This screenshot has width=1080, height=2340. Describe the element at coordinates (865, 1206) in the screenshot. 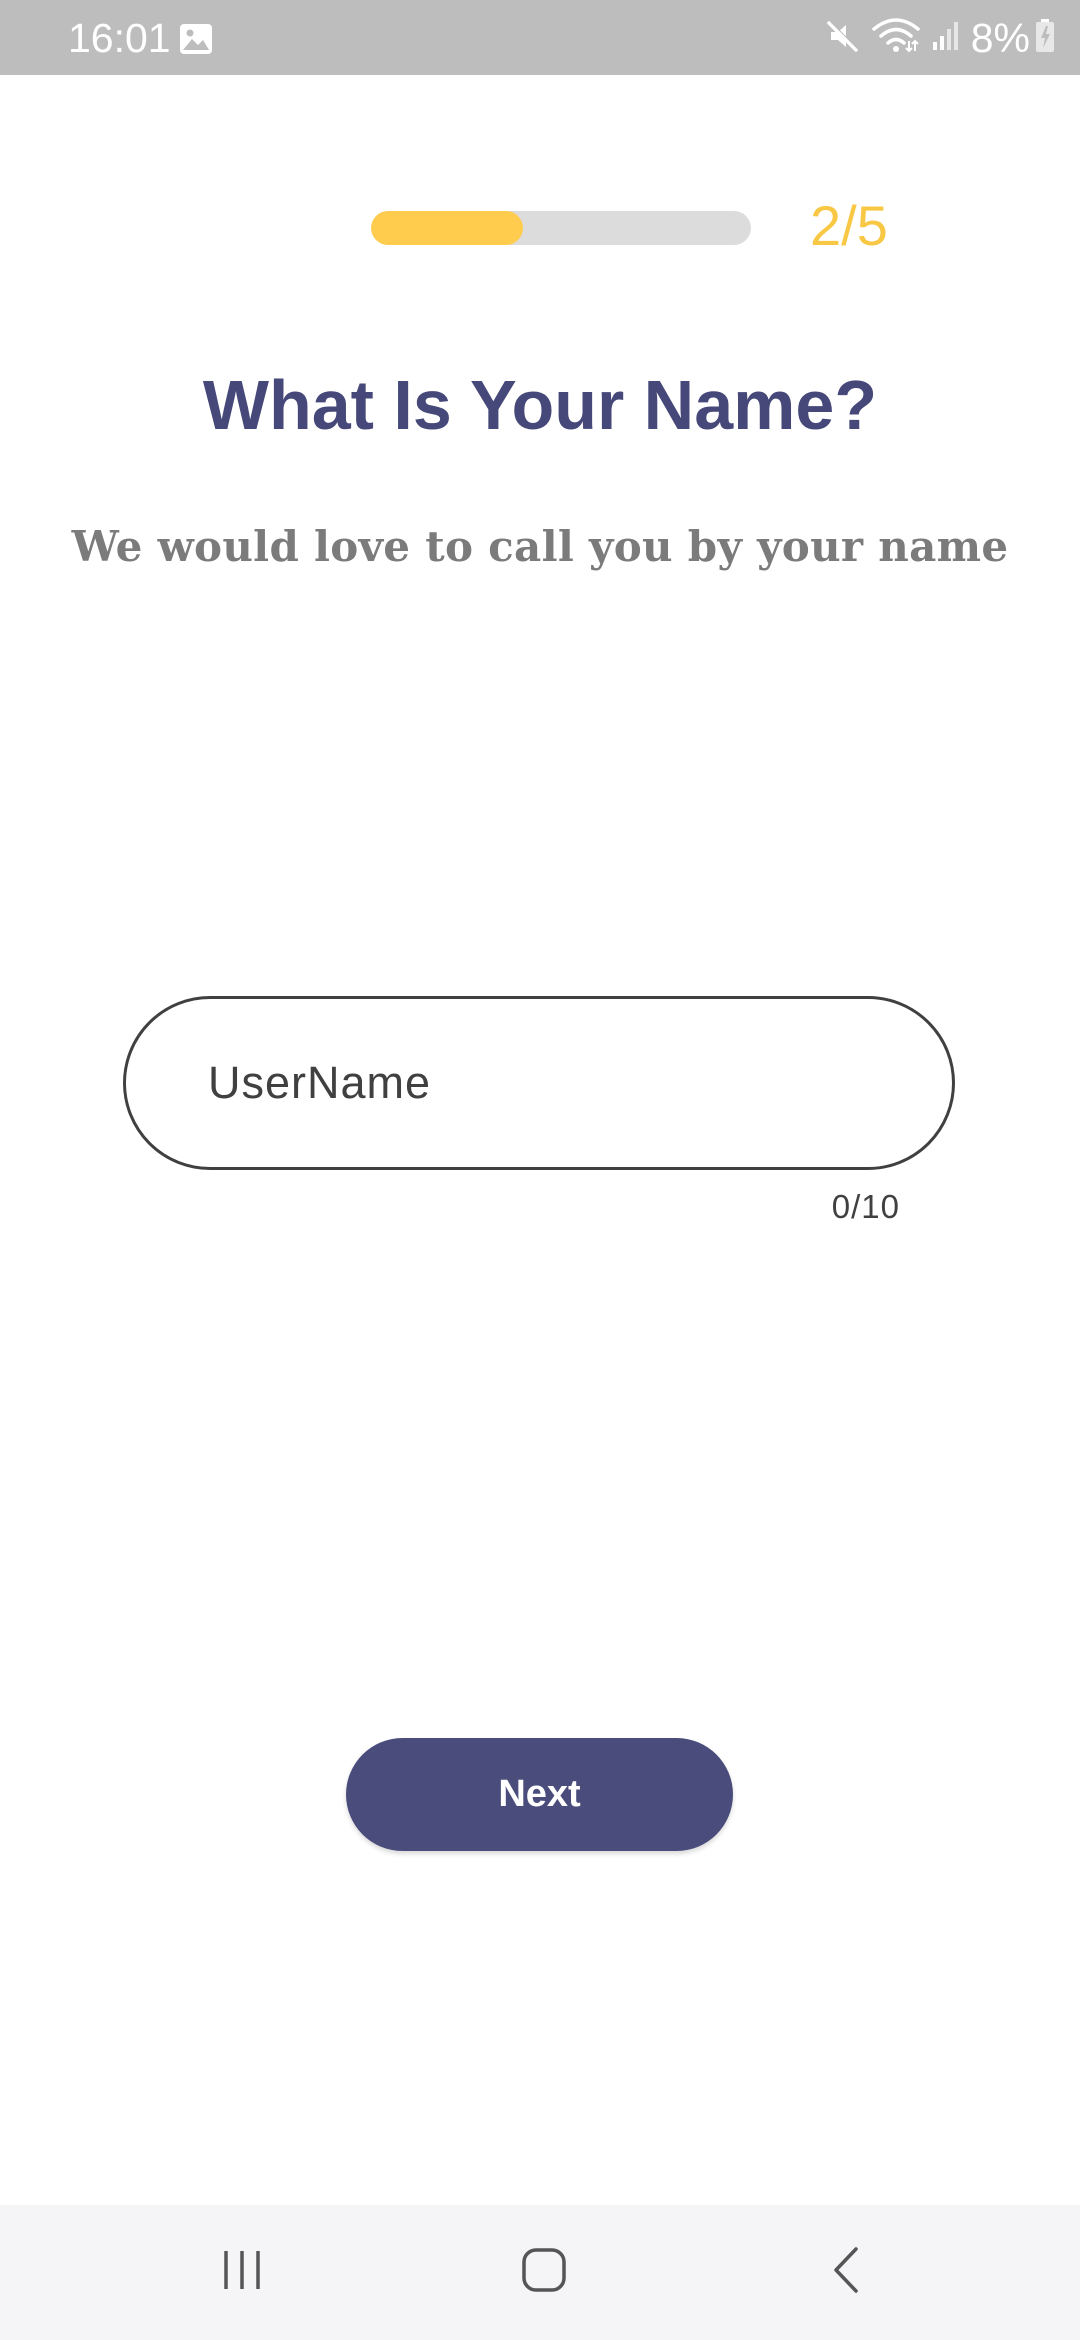

I see `character-counter: 0/10` at that location.